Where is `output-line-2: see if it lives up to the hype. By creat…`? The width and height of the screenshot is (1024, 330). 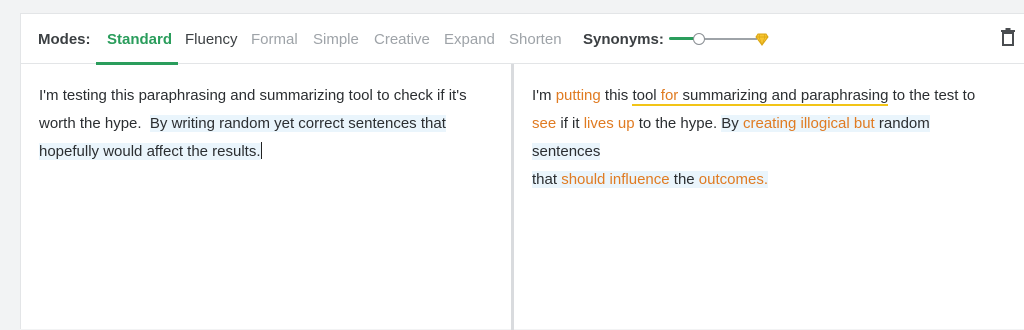 output-line-2: see if it lives up to the hype. By creat… is located at coordinates (767, 138).